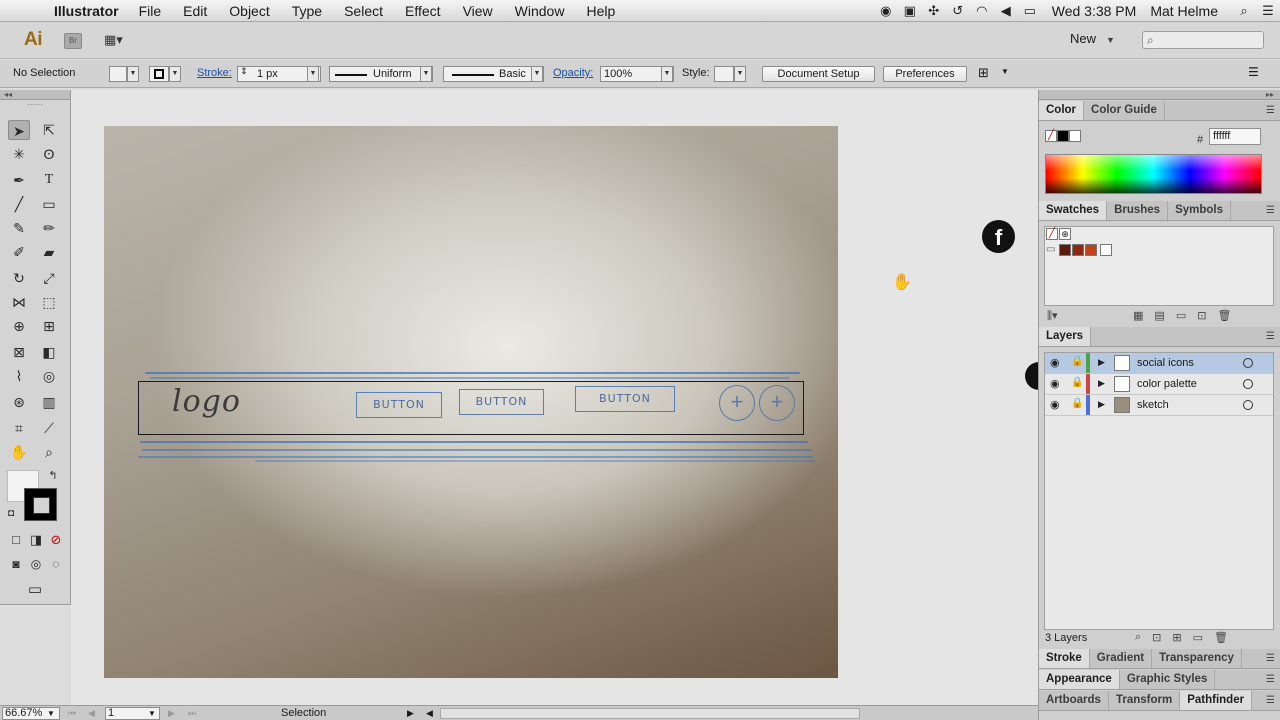 The height and width of the screenshot is (720, 1280). What do you see at coordinates (573, 75) in the screenshot?
I see `opacity-panel-link: Opacity:` at bounding box center [573, 75].